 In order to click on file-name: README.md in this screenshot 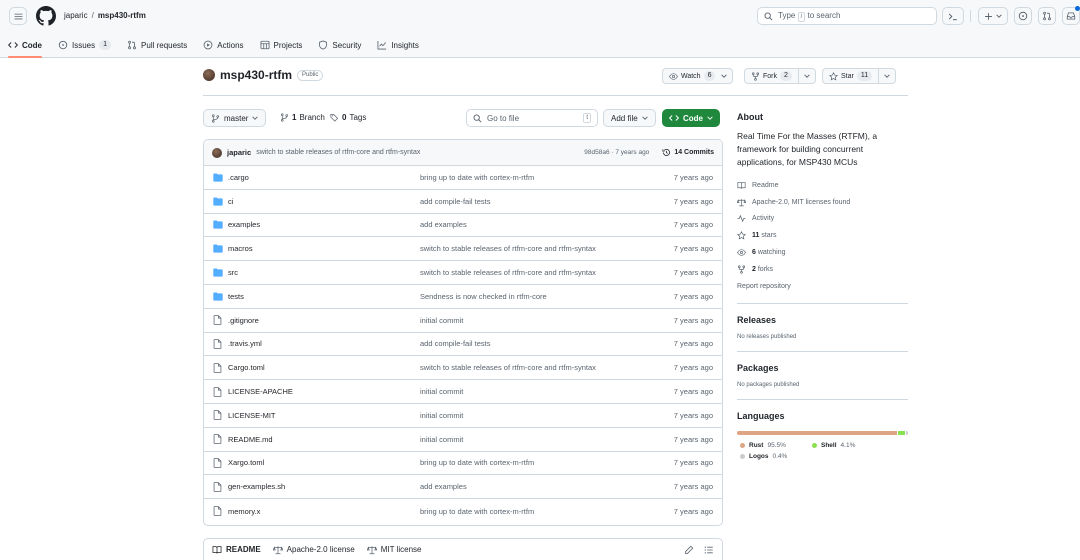, I will do `click(324, 439)`.